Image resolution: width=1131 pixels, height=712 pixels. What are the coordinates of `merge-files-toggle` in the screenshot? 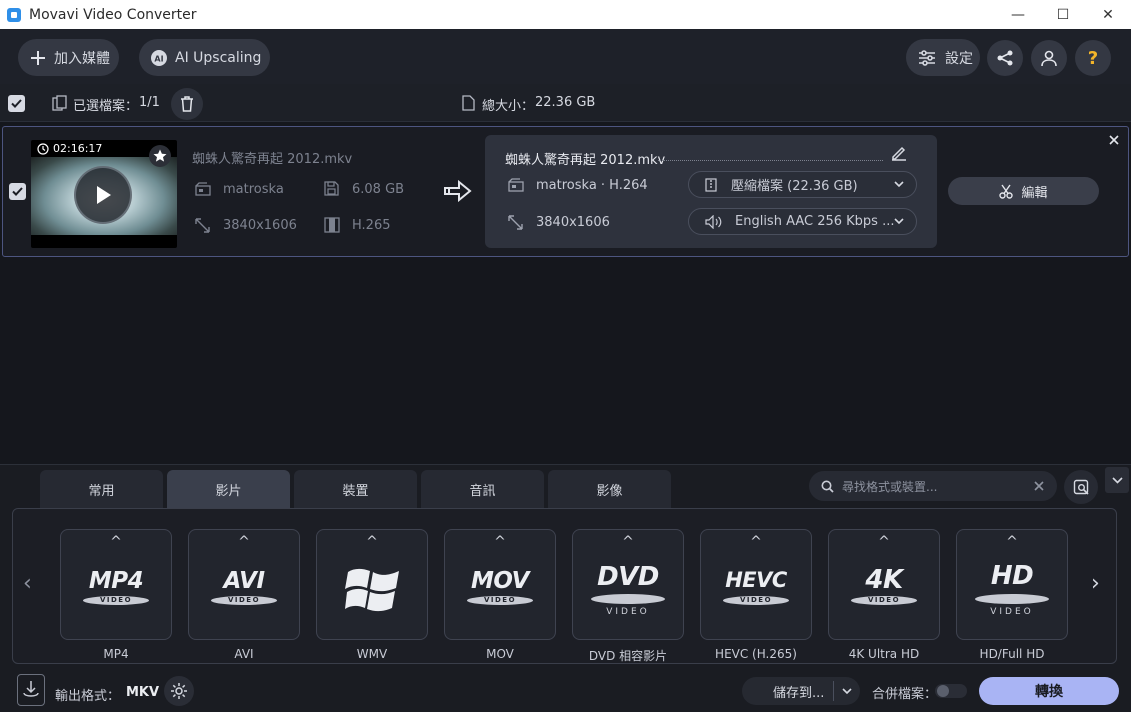 It's located at (951, 691).